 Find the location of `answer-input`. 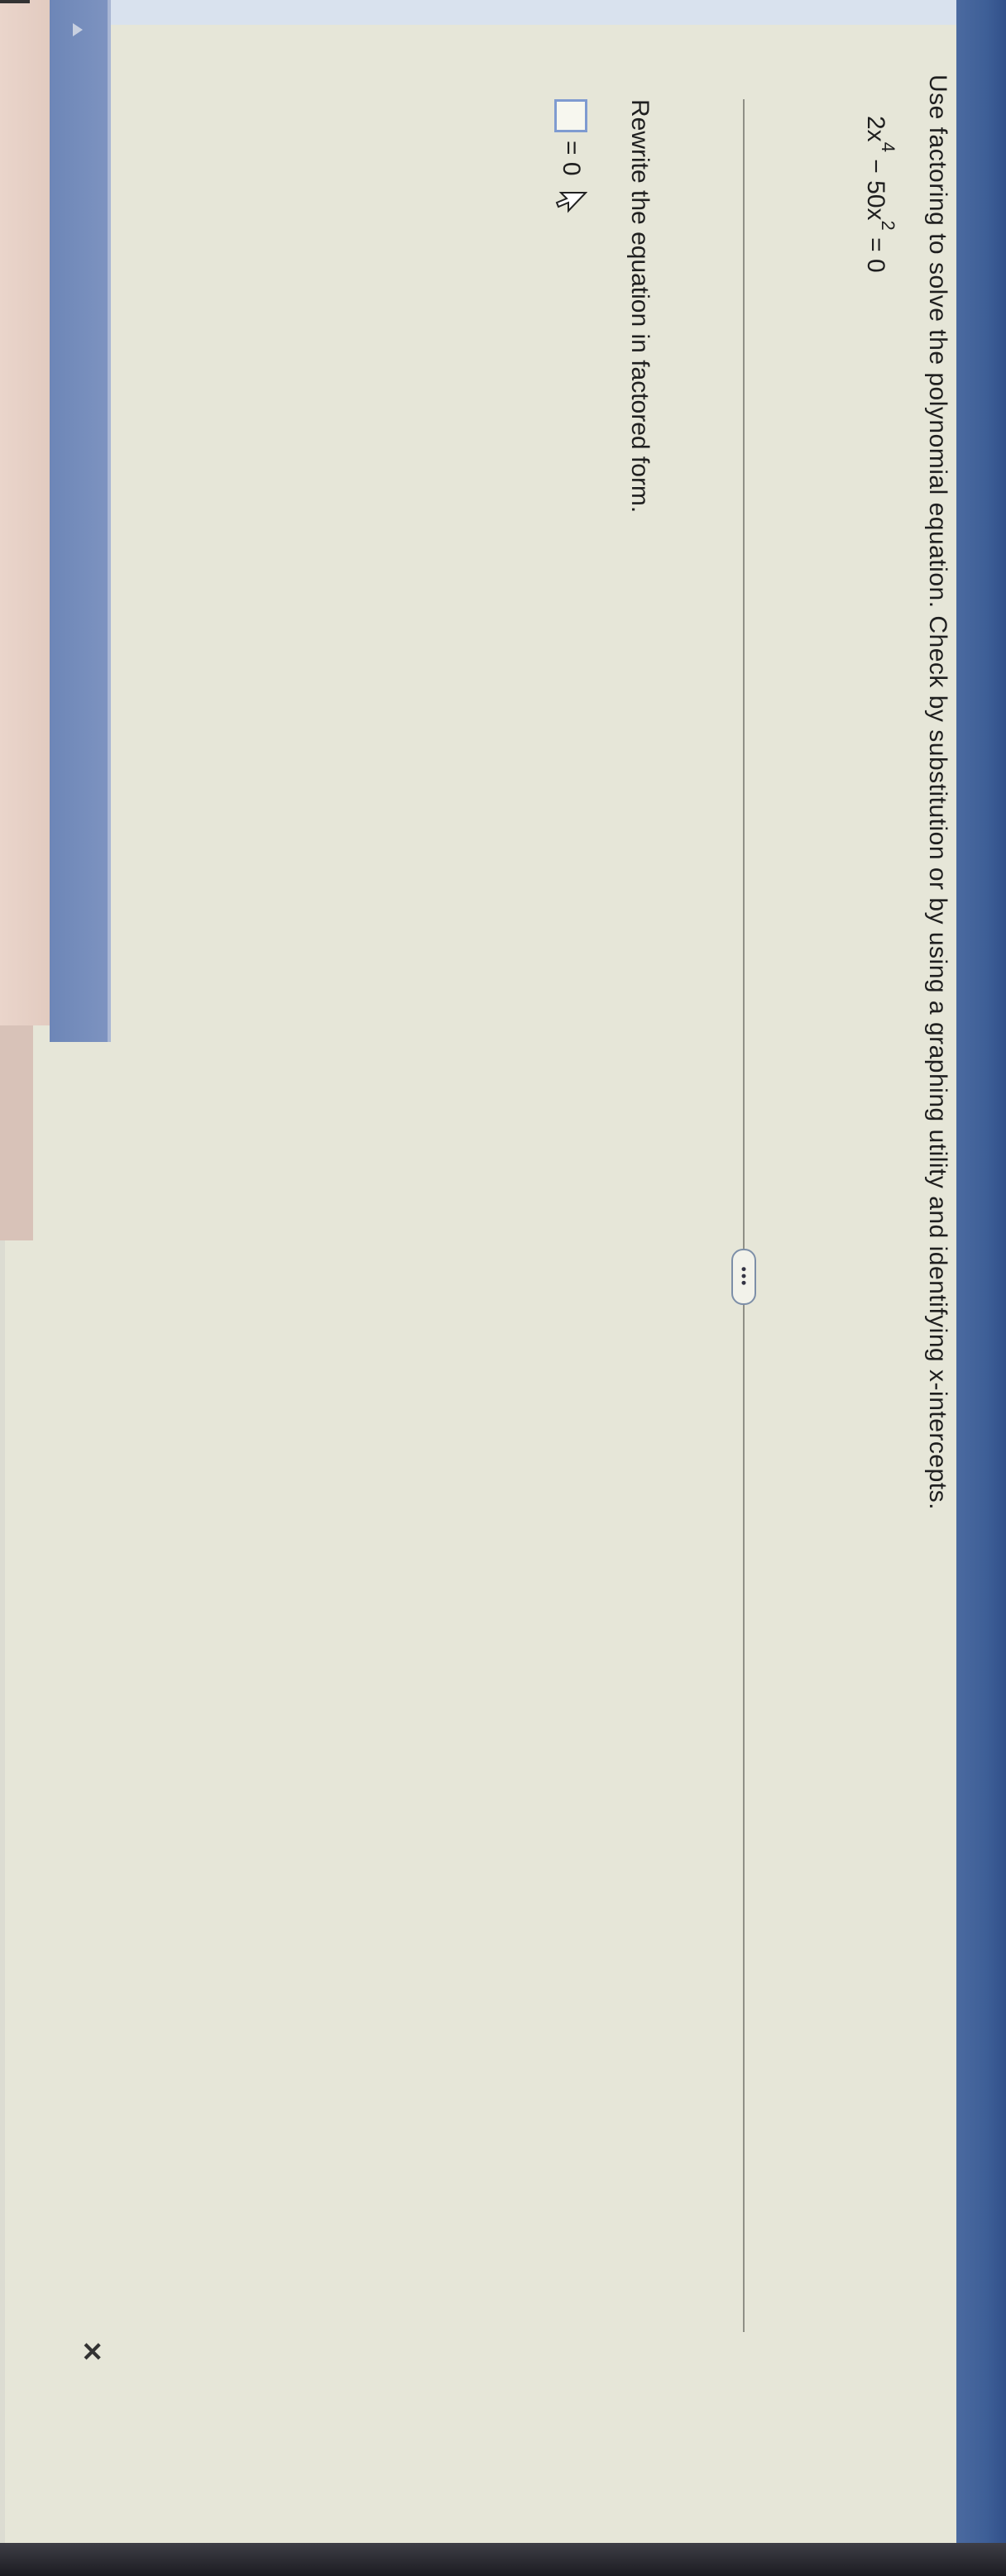

answer-input is located at coordinates (570, 115).